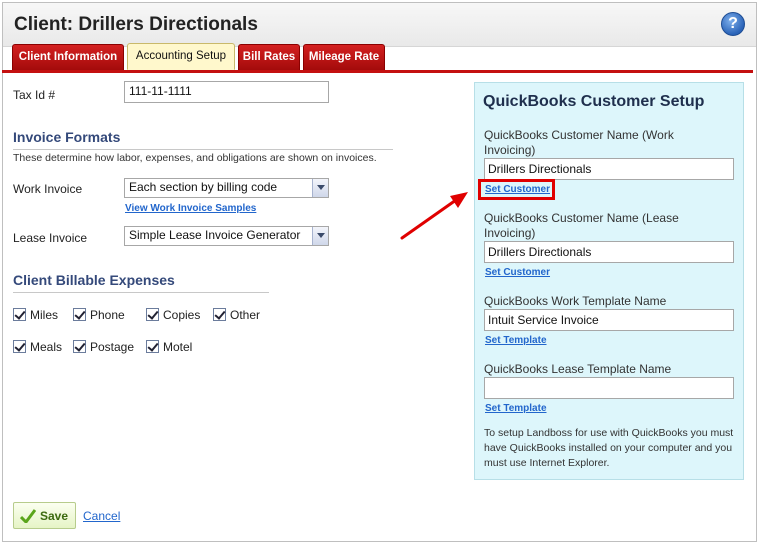 The height and width of the screenshot is (544, 759). Describe the element at coordinates (609, 320) in the screenshot. I see `work-template-input: Intuit Service Invoice` at that location.